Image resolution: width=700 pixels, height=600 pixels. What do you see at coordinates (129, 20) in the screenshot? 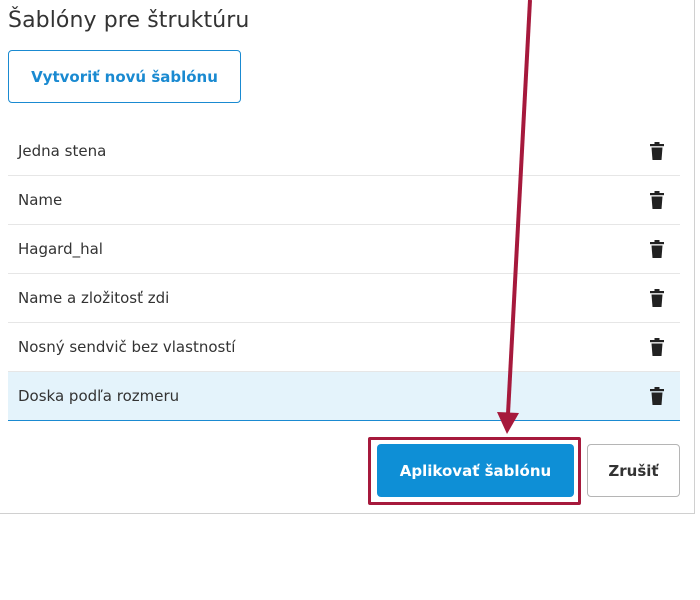
I see `dialog-title: Šablóny pre štruktúru` at bounding box center [129, 20].